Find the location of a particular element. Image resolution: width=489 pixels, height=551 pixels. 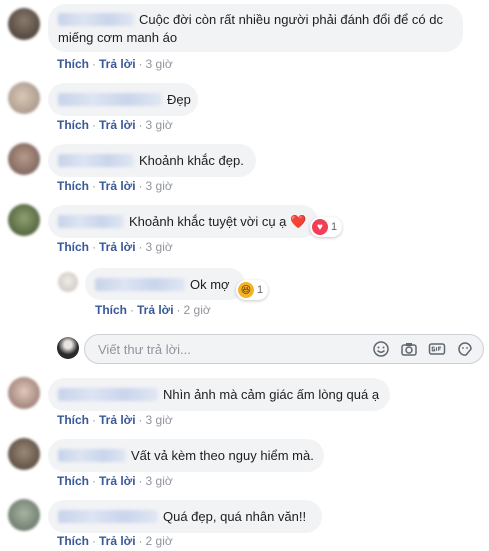

comment-bubble: Nhìn ảnh mà cảm giác ấm lòng quá ạ is located at coordinates (219, 394).